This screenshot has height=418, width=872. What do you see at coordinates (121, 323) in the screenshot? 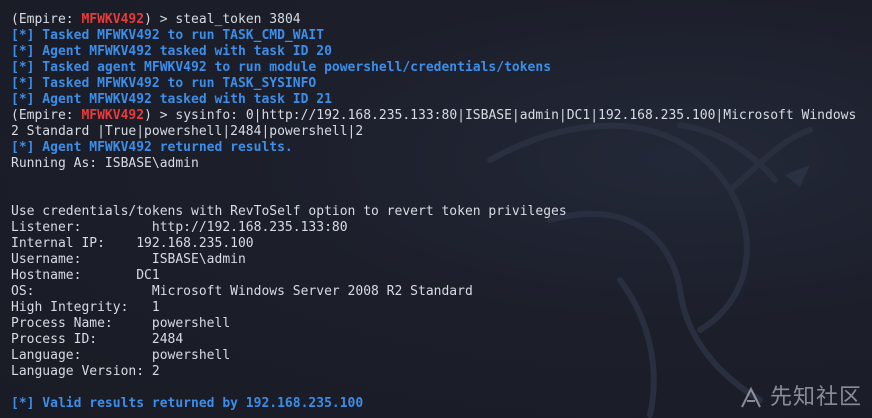
I see `output-line: Process Name: powershell` at bounding box center [121, 323].